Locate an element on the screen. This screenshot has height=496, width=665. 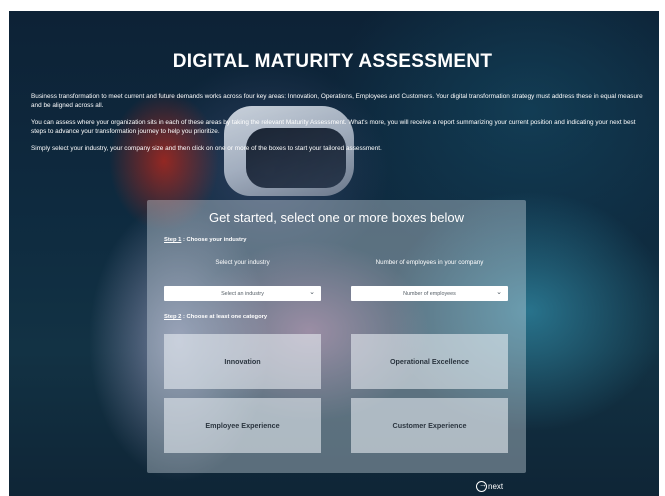
step-2-label: Step 2 : Choose at least one category is located at coordinates (215, 317).